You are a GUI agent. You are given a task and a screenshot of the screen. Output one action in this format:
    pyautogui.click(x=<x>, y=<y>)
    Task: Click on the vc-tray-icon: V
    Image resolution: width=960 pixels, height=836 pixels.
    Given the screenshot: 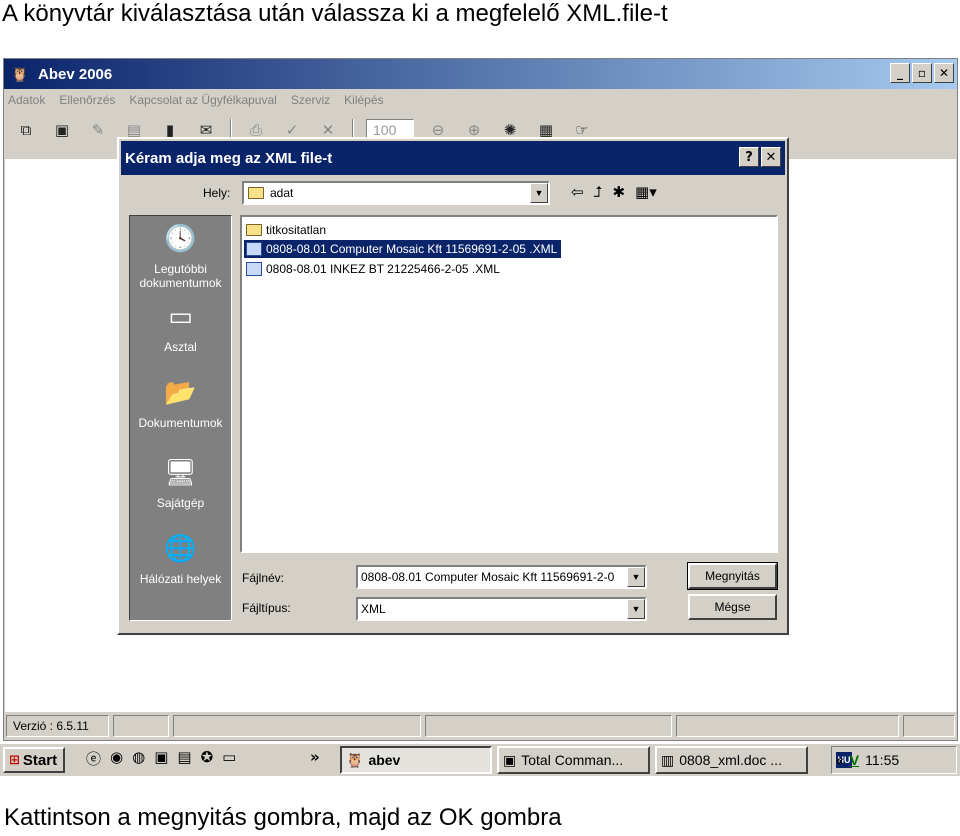 What is the action you would take?
    pyautogui.click(x=854, y=760)
    